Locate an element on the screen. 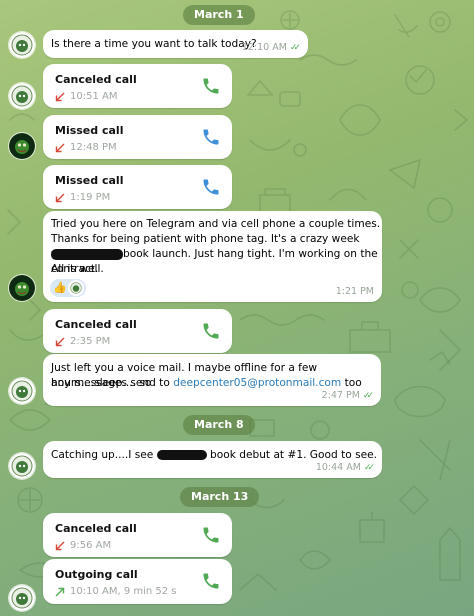 This screenshot has width=474, height=616. message-text-line: All is well. is located at coordinates (77, 269).